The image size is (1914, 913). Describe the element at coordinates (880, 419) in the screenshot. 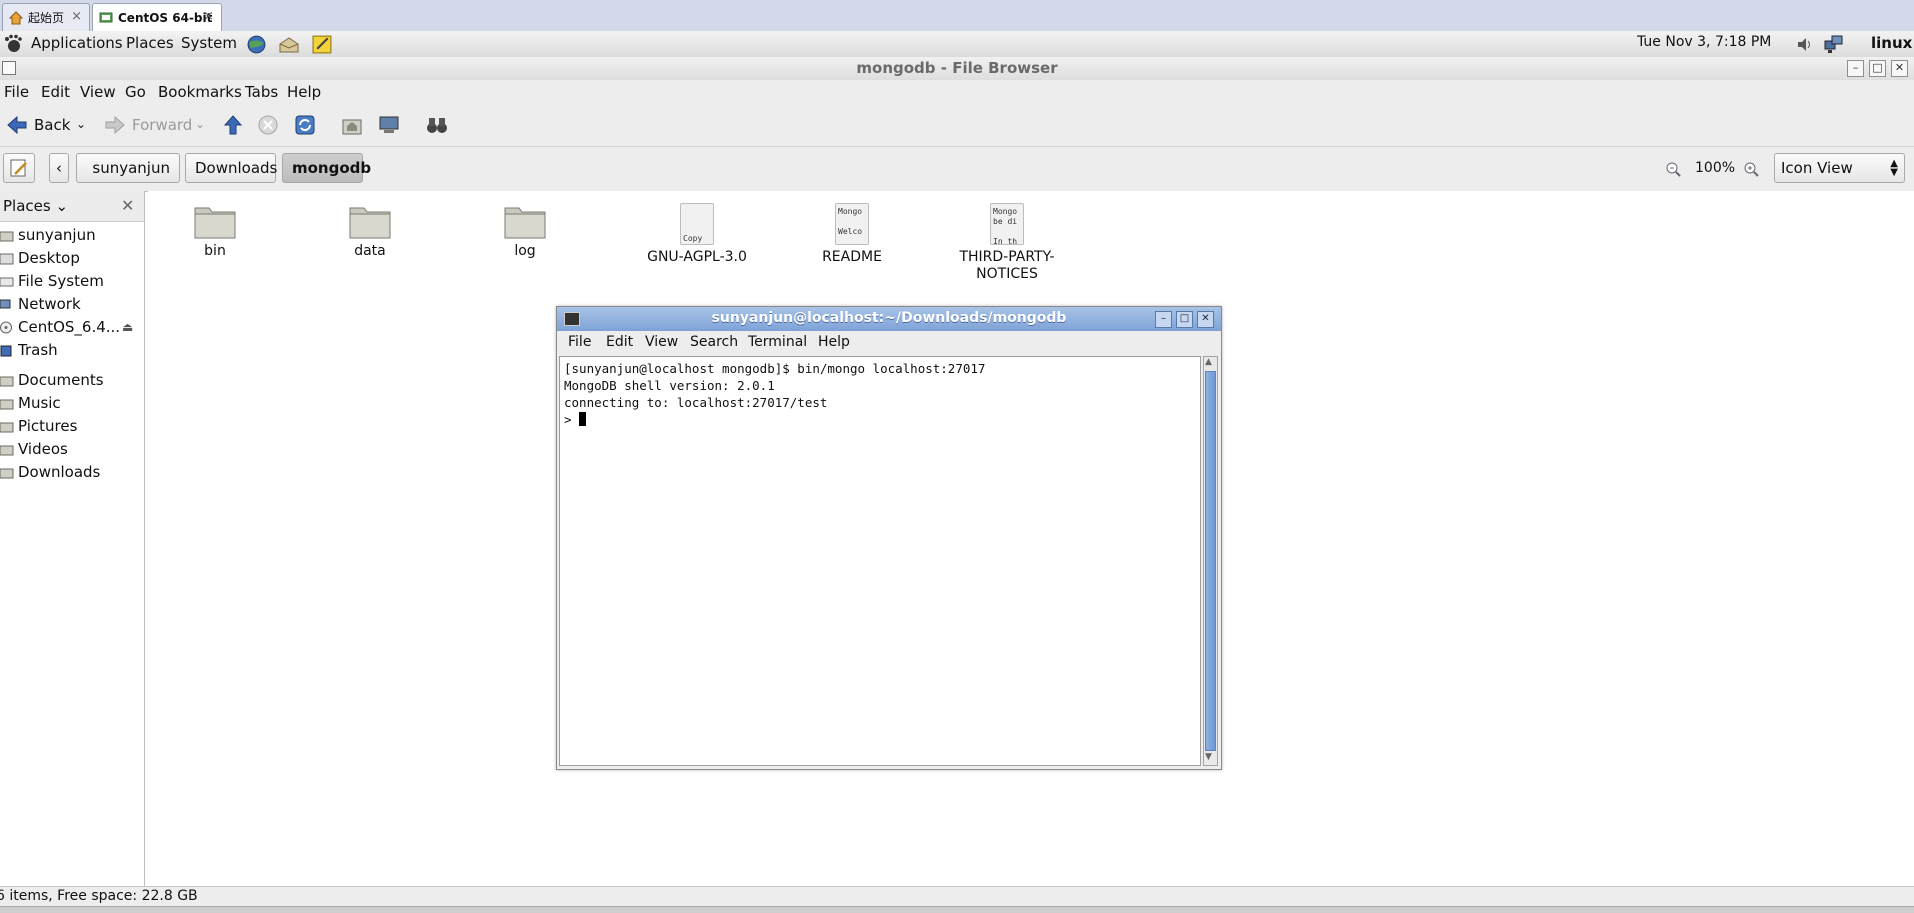

I see `terminal-prompt-line: >` at that location.